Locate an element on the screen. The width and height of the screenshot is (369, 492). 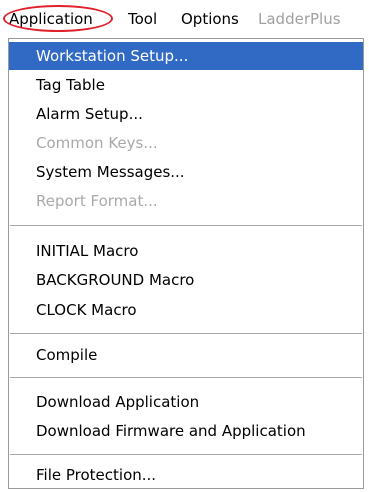
menu-tool: Tool is located at coordinates (142, 19).